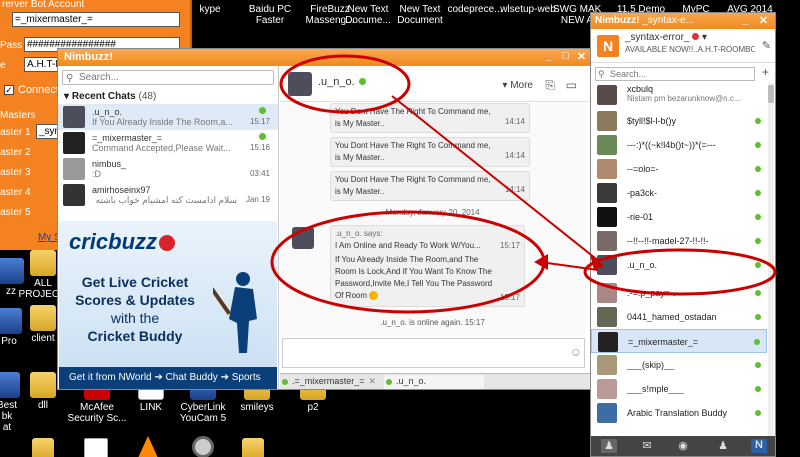 This screenshot has width=800, height=457. What do you see at coordinates (771, 264) in the screenshot?
I see `contact-scrollbar` at bounding box center [771, 264].